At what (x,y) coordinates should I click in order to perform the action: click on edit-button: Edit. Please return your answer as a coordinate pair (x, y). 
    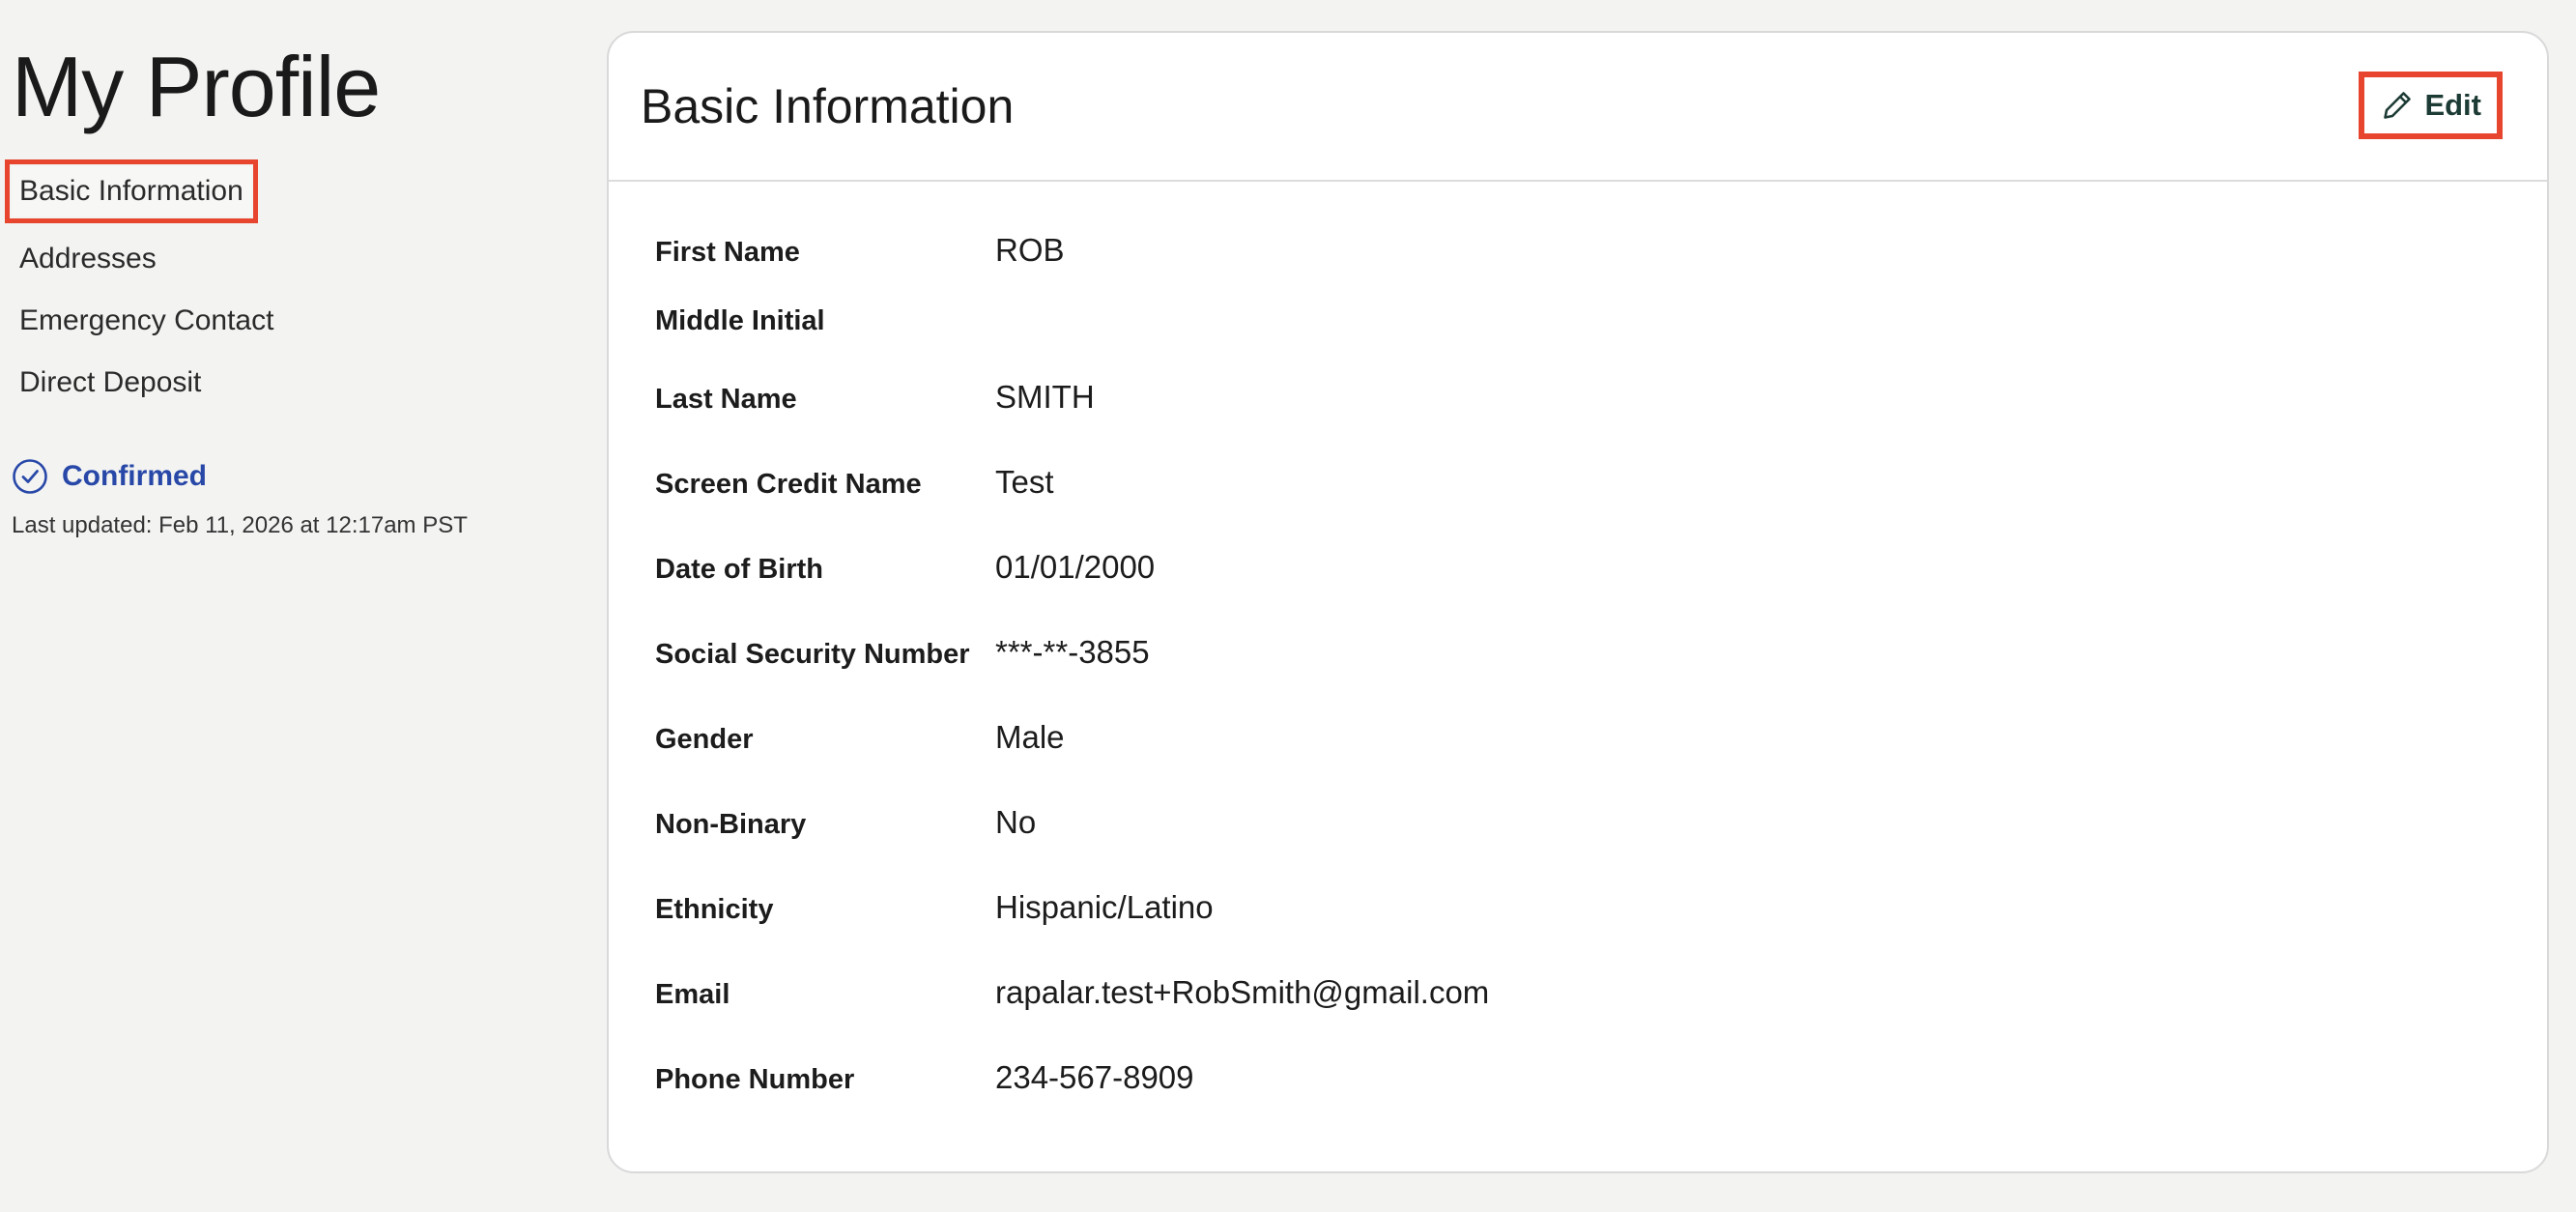
    Looking at the image, I should click on (2431, 106).